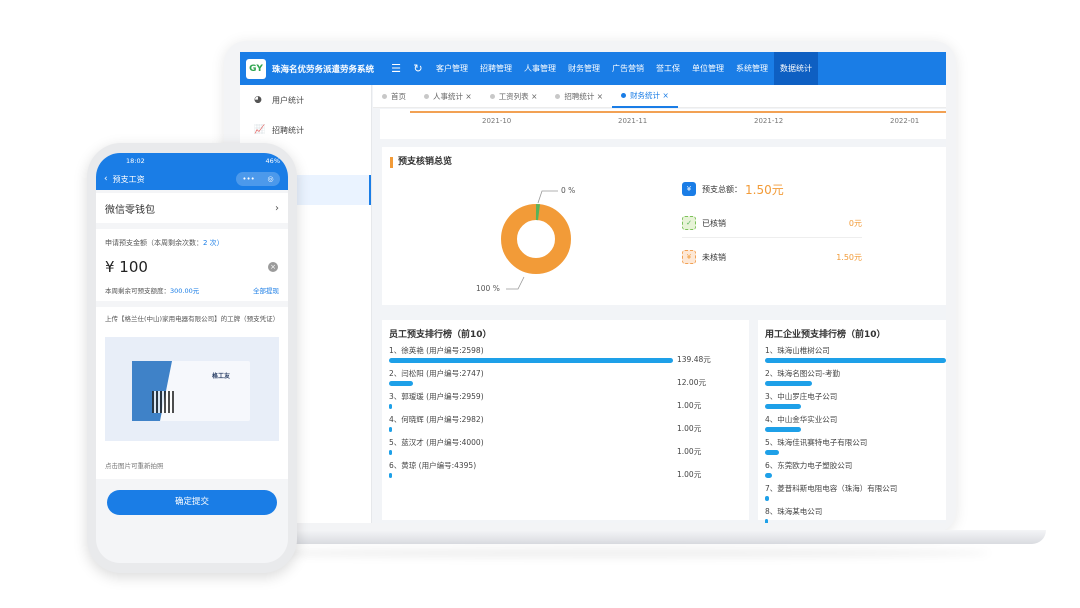 The height and width of the screenshot is (608, 1080). I want to click on status-battery: 46%, so click(272, 160).